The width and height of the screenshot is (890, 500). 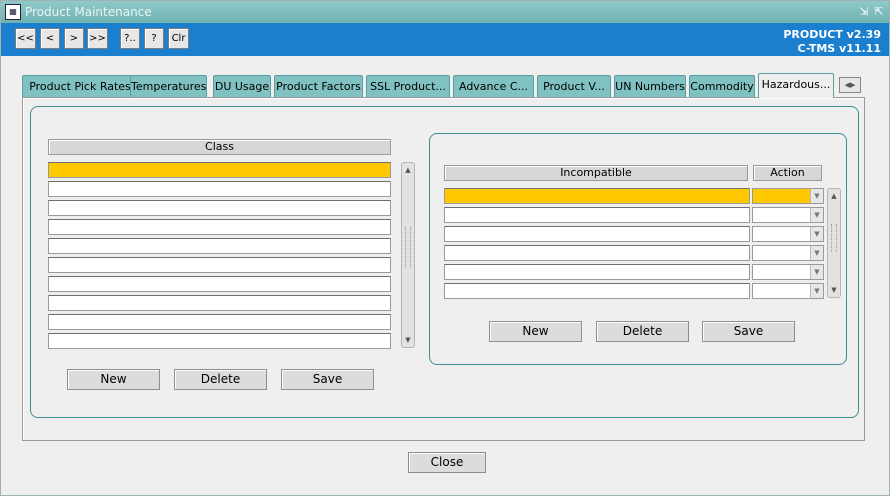 What do you see at coordinates (447, 462) in the screenshot?
I see `close-button: Close` at bounding box center [447, 462].